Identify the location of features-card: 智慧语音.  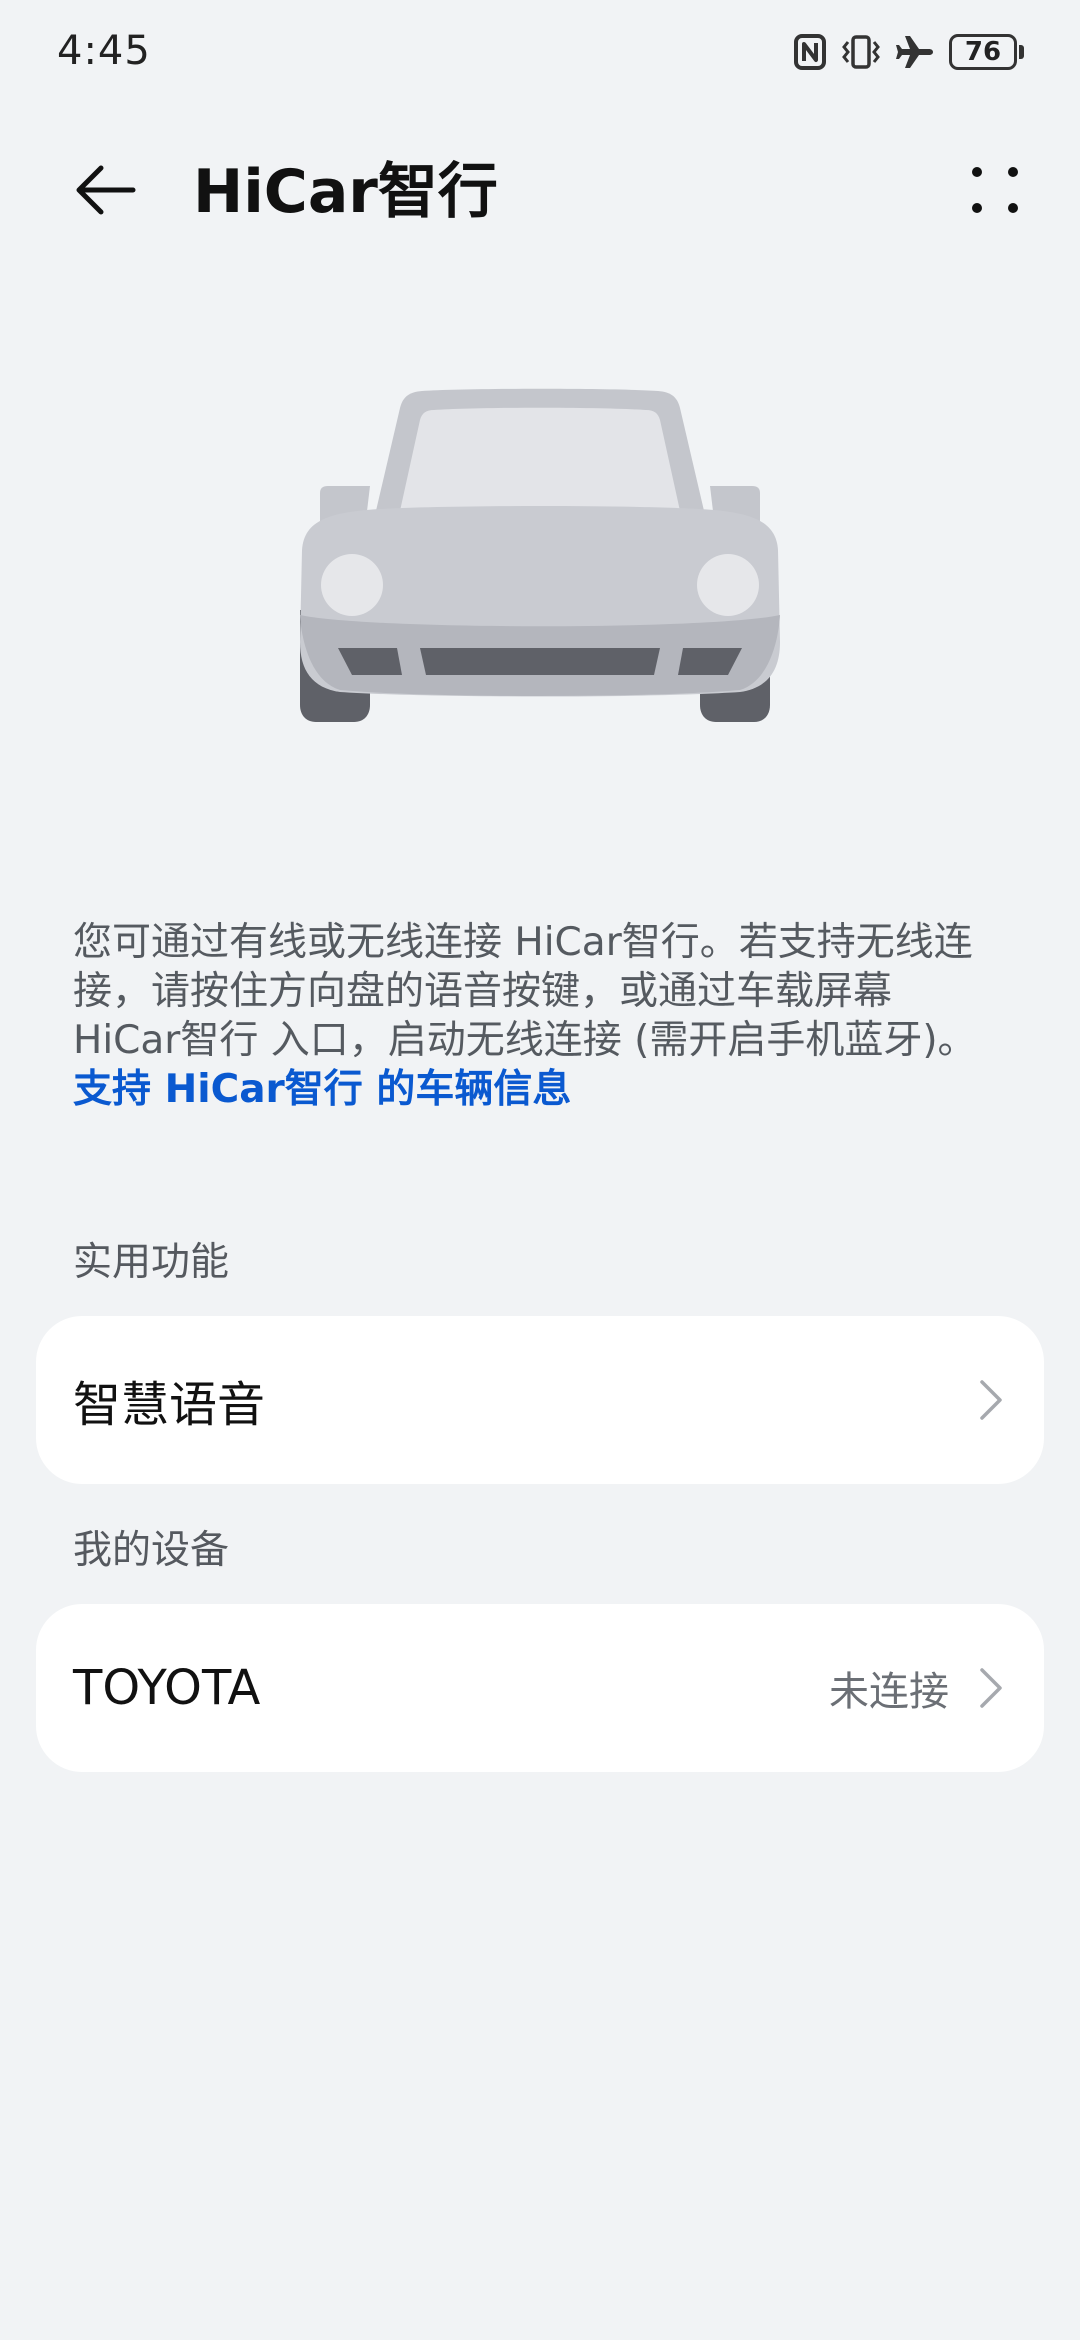
(540, 1400).